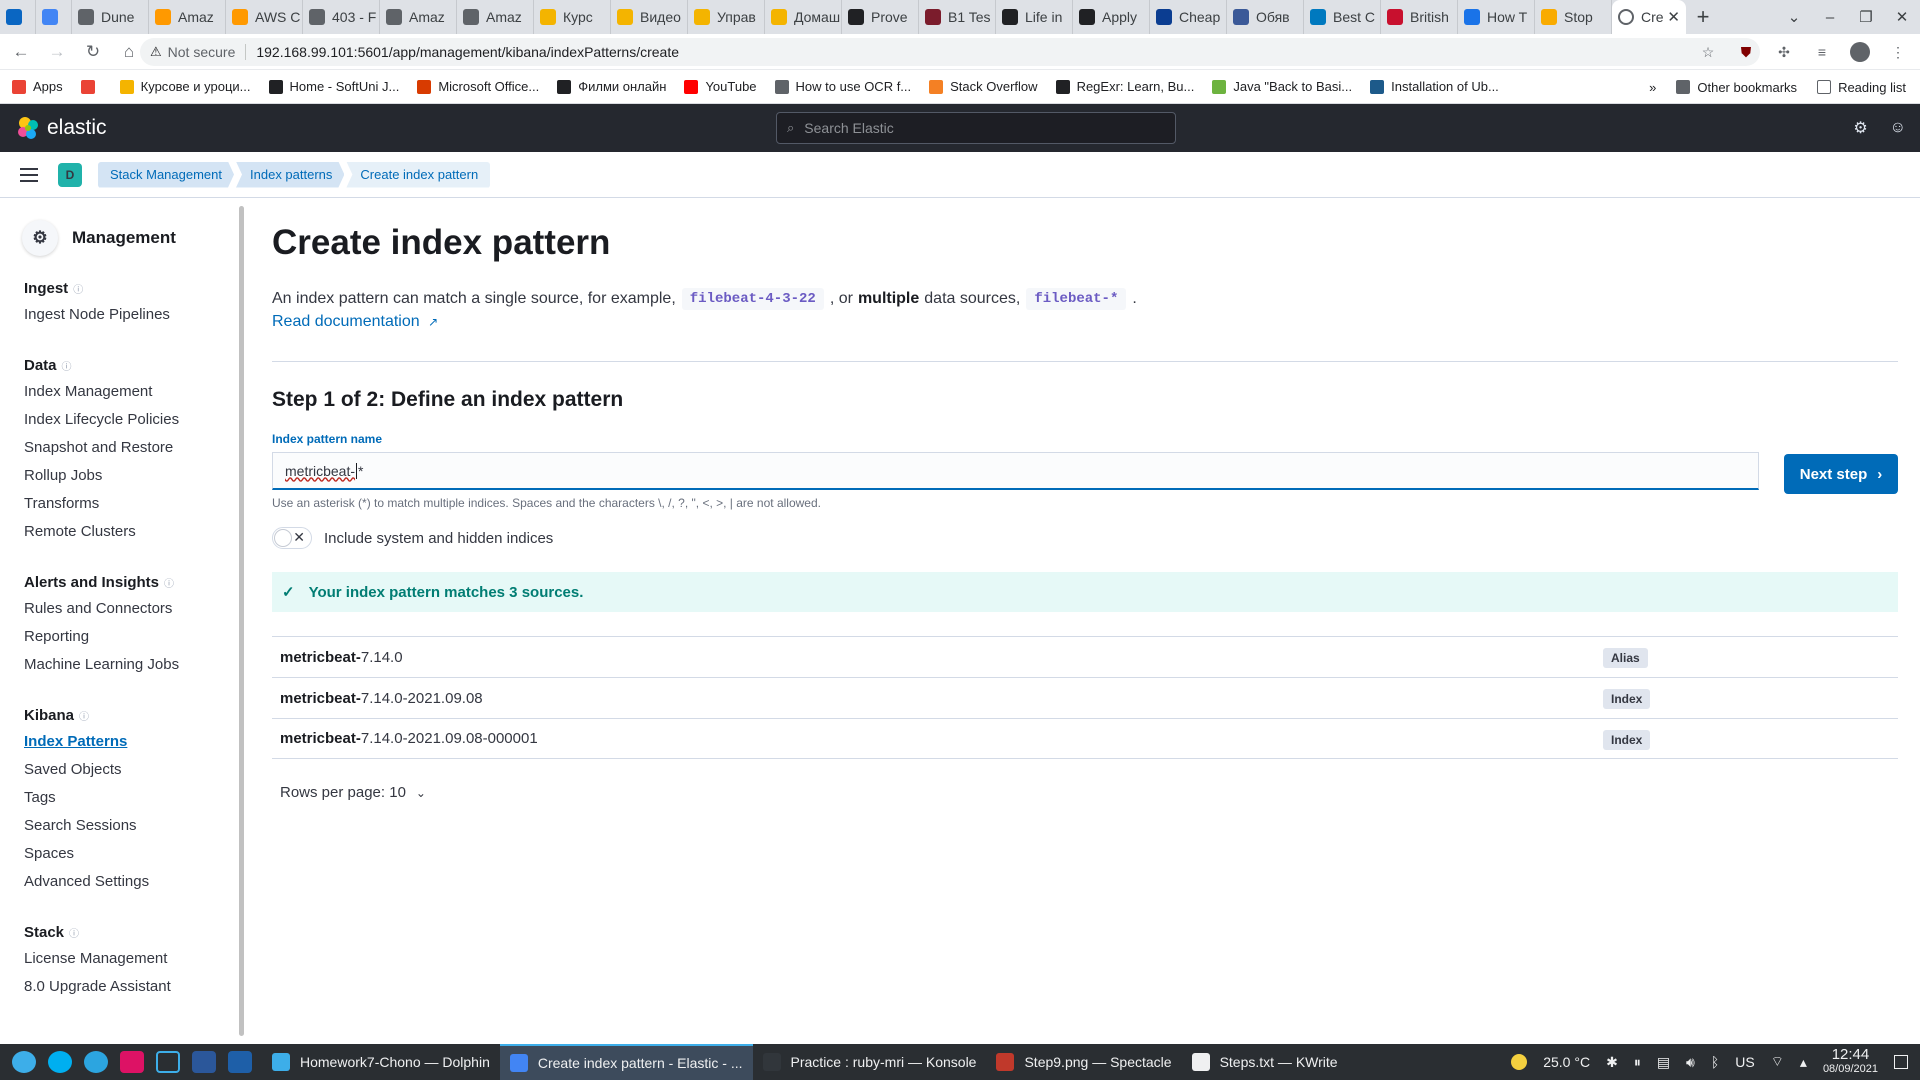 This screenshot has height=1080, width=1920. Describe the element at coordinates (21, 52) in the screenshot. I see `back-icon: ←` at that location.